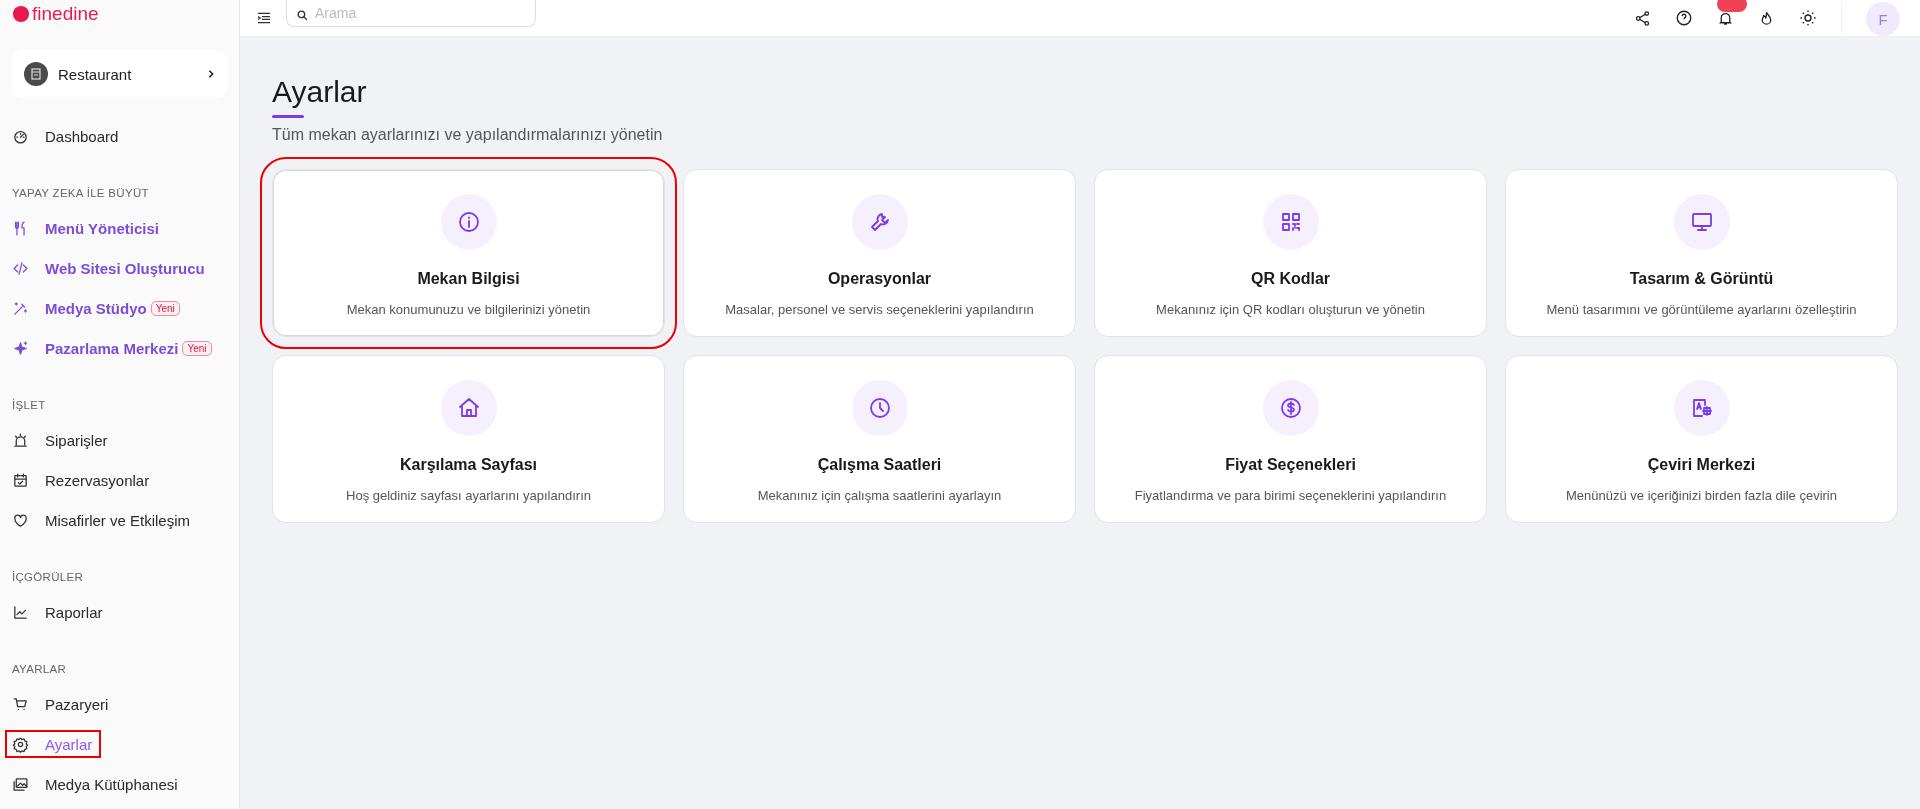  Describe the element at coordinates (20, 308) in the screenshot. I see `magic-wand-icon` at that location.